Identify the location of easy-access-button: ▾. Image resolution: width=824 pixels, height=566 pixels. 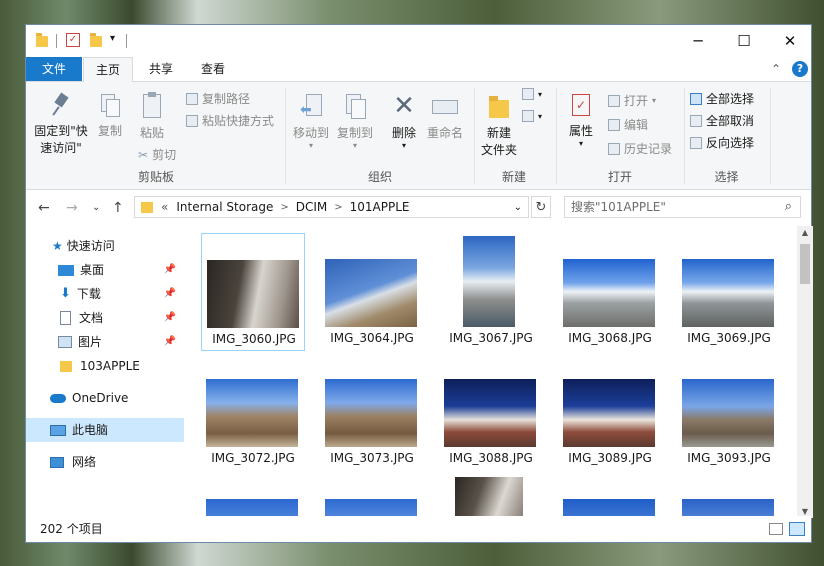
(532, 116).